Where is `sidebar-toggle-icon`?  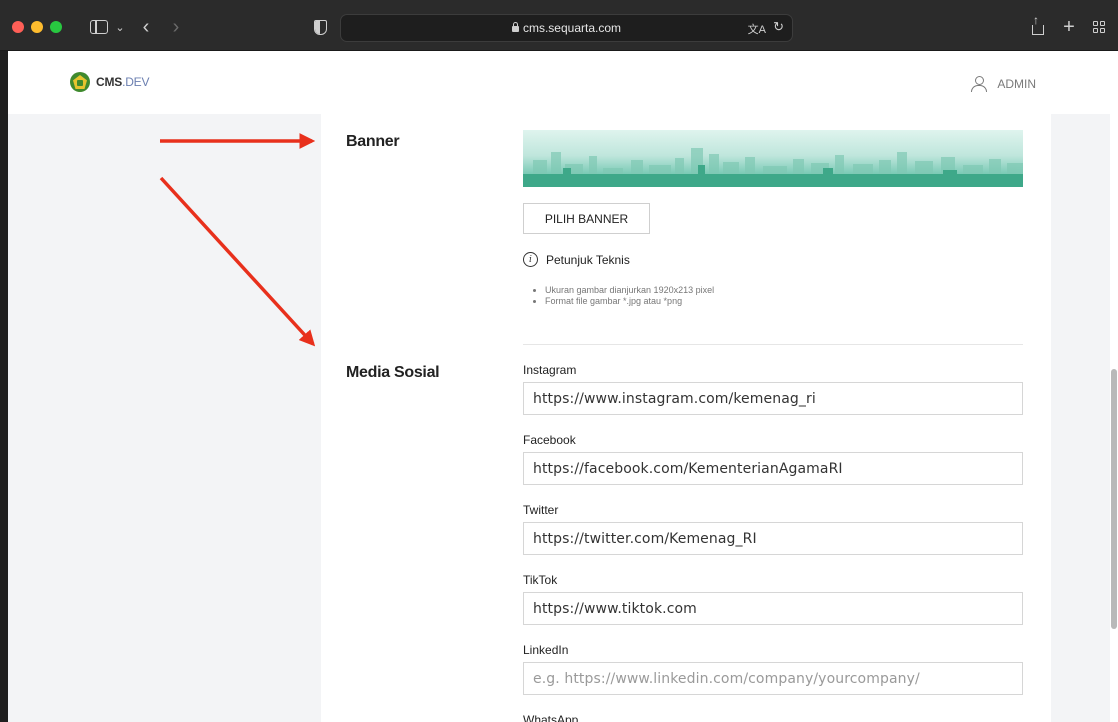 sidebar-toggle-icon is located at coordinates (99, 27).